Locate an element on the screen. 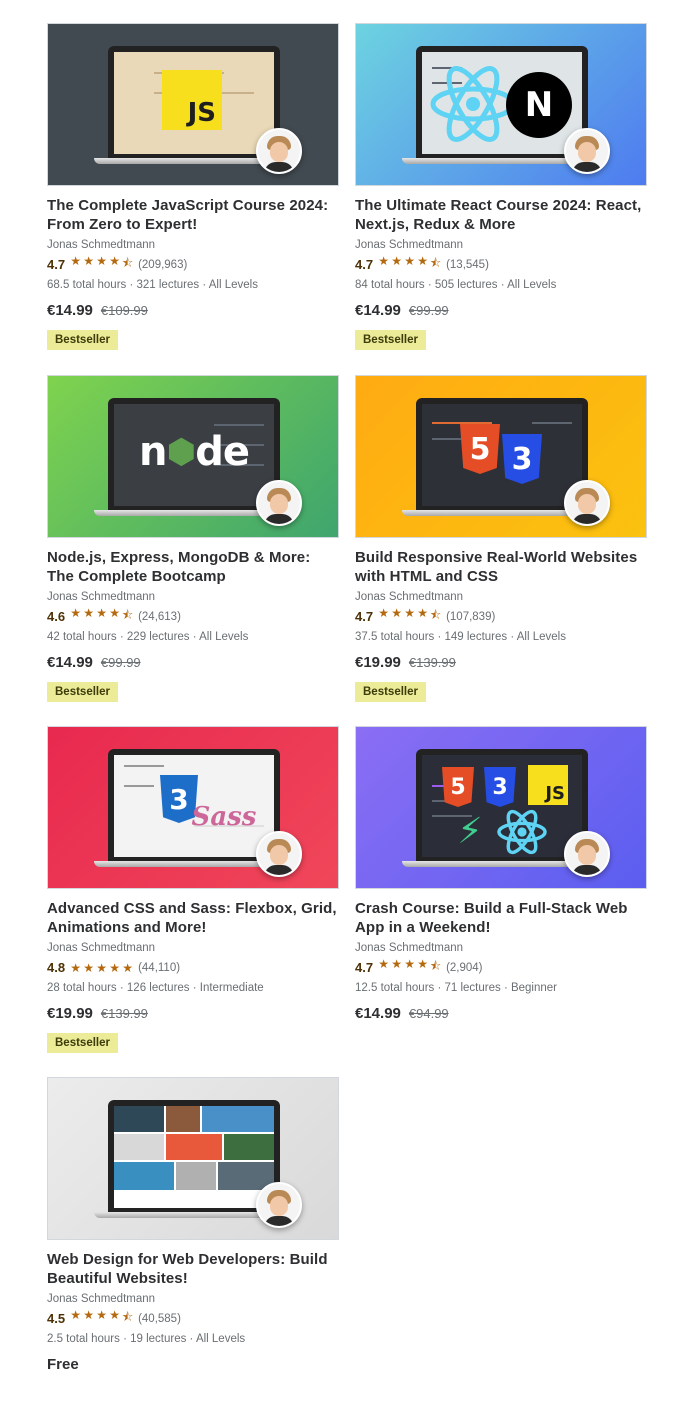 Image resolution: width=685 pixels, height=1402 pixels. rating-row: 4.7 ★ ★ ★ ★ ⯪ (209,963) is located at coordinates (193, 263).